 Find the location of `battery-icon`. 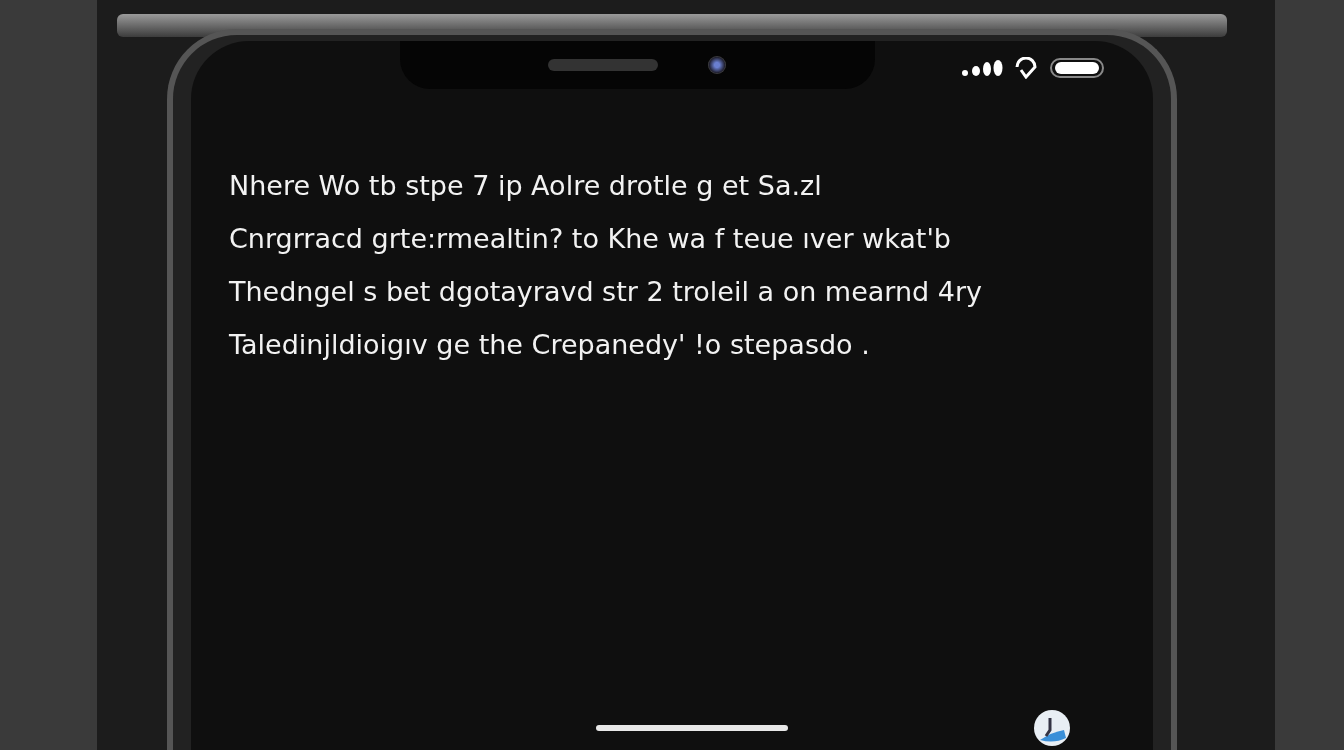

battery-icon is located at coordinates (1077, 68).